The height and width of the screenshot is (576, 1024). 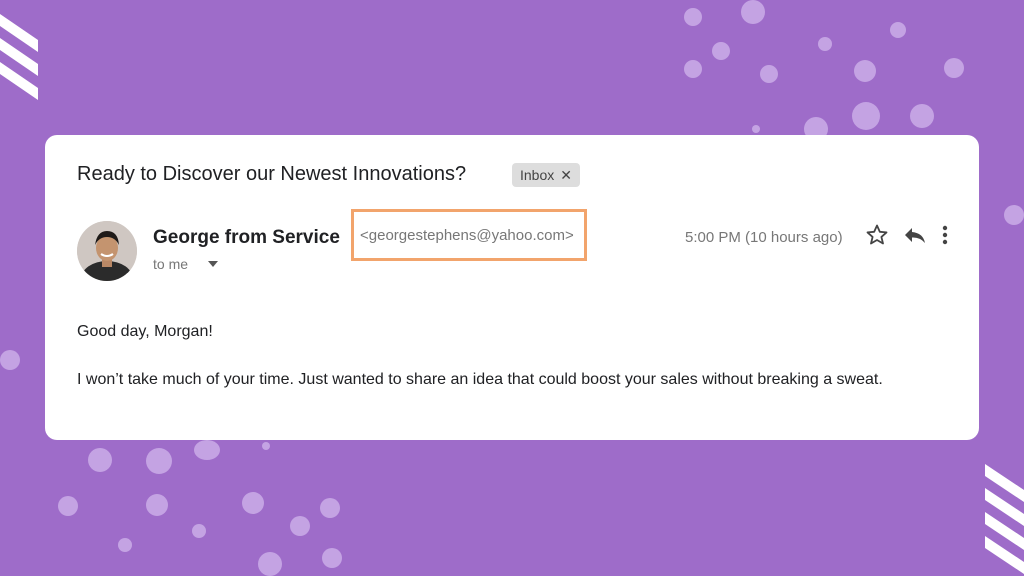 I want to click on chevron-down-icon, so click(x=213, y=264).